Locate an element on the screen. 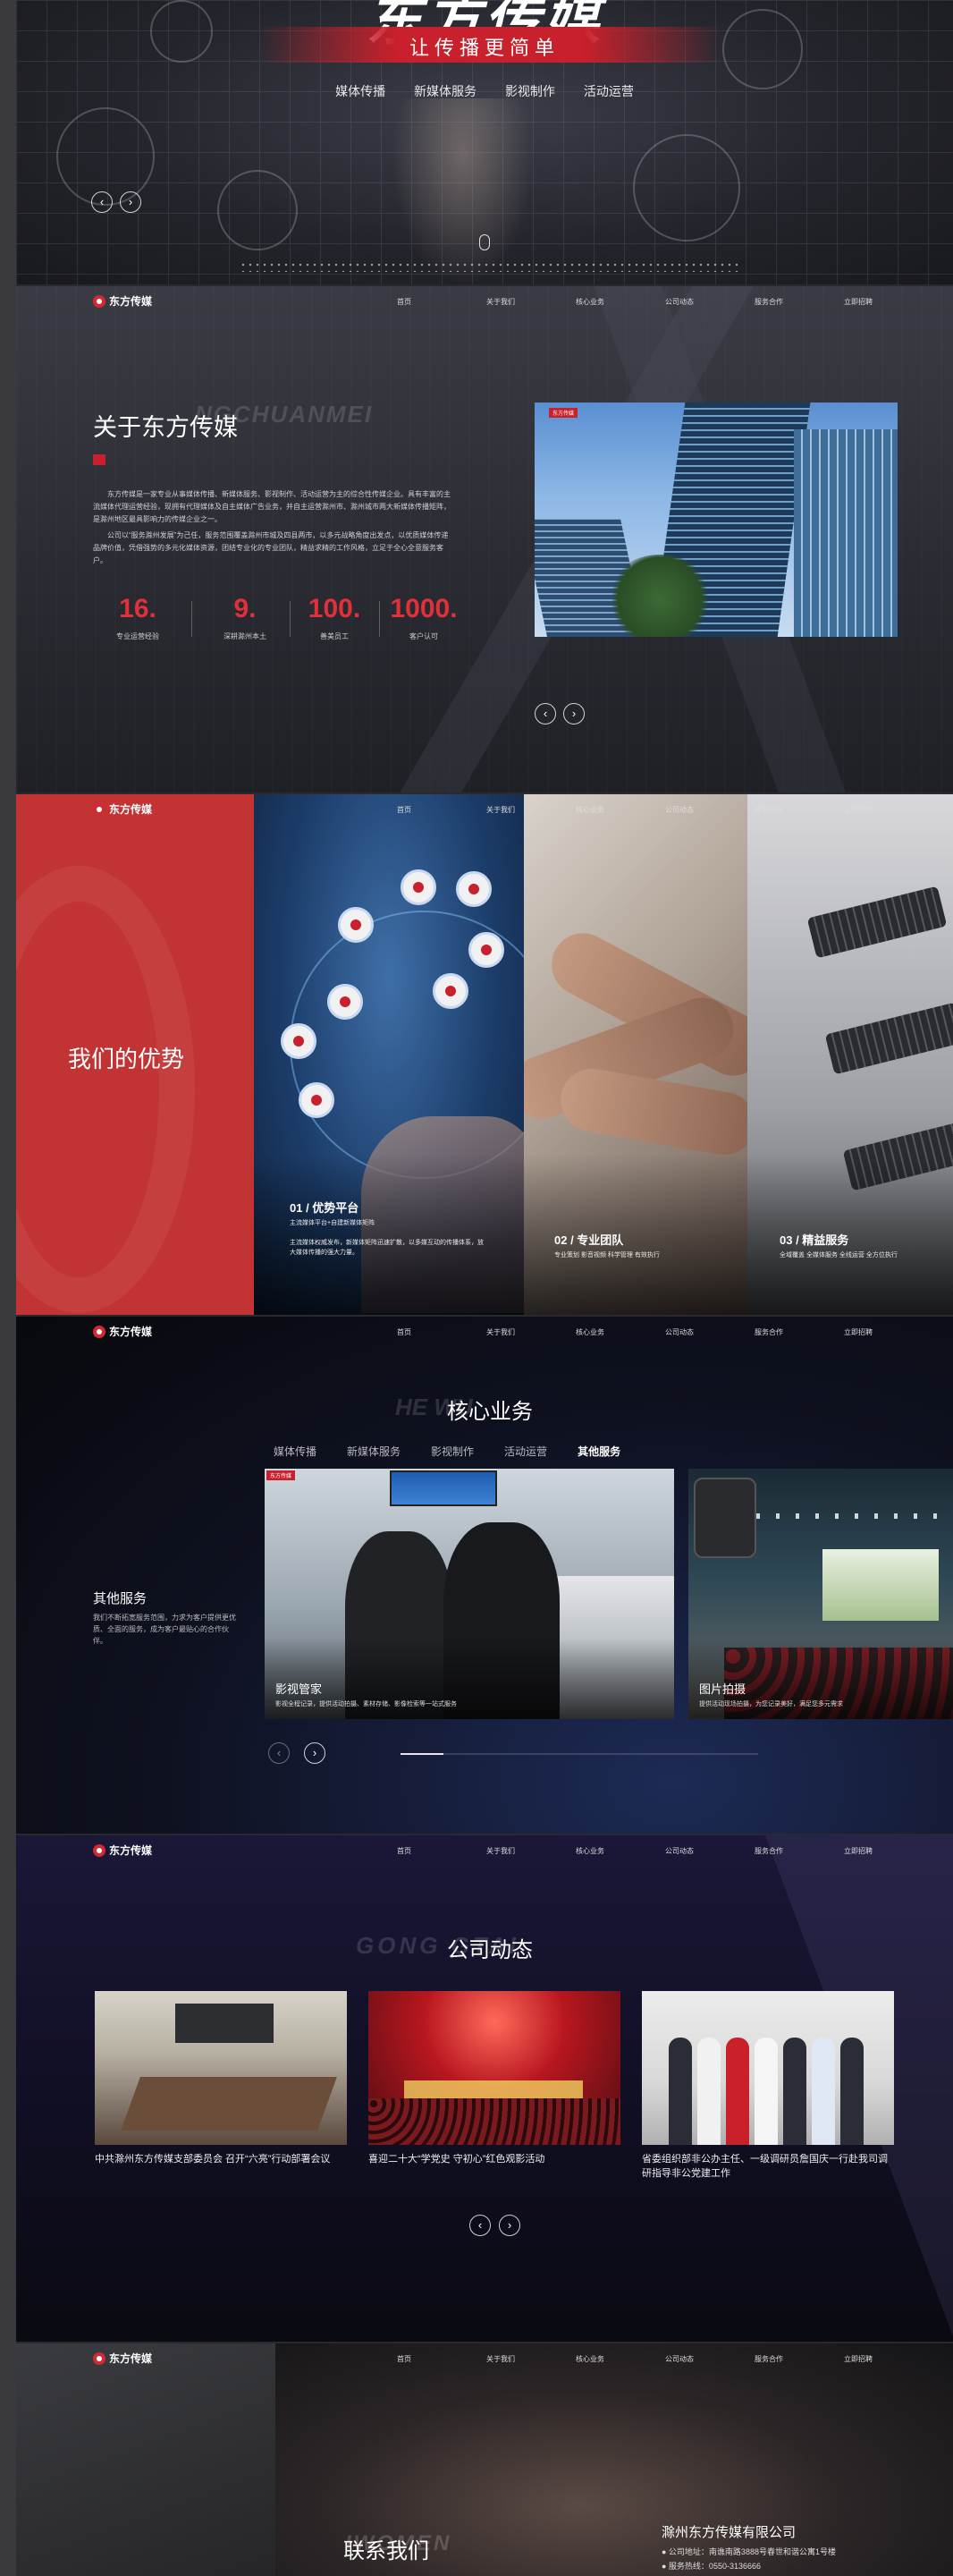 Image resolution: width=953 pixels, height=2576 pixels. news-headline: 省委组织部非公办主任、一级调研员詹国庆一行赴我司调研指导非公党建工作 is located at coordinates (768, 2166).